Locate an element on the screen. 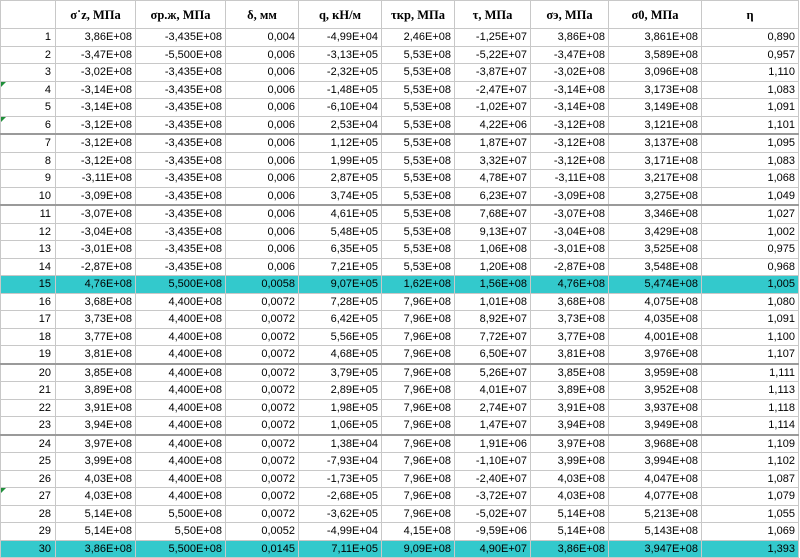 The width and height of the screenshot is (800, 558). sigma-e-cell: -3,12E+08 is located at coordinates (569, 143).